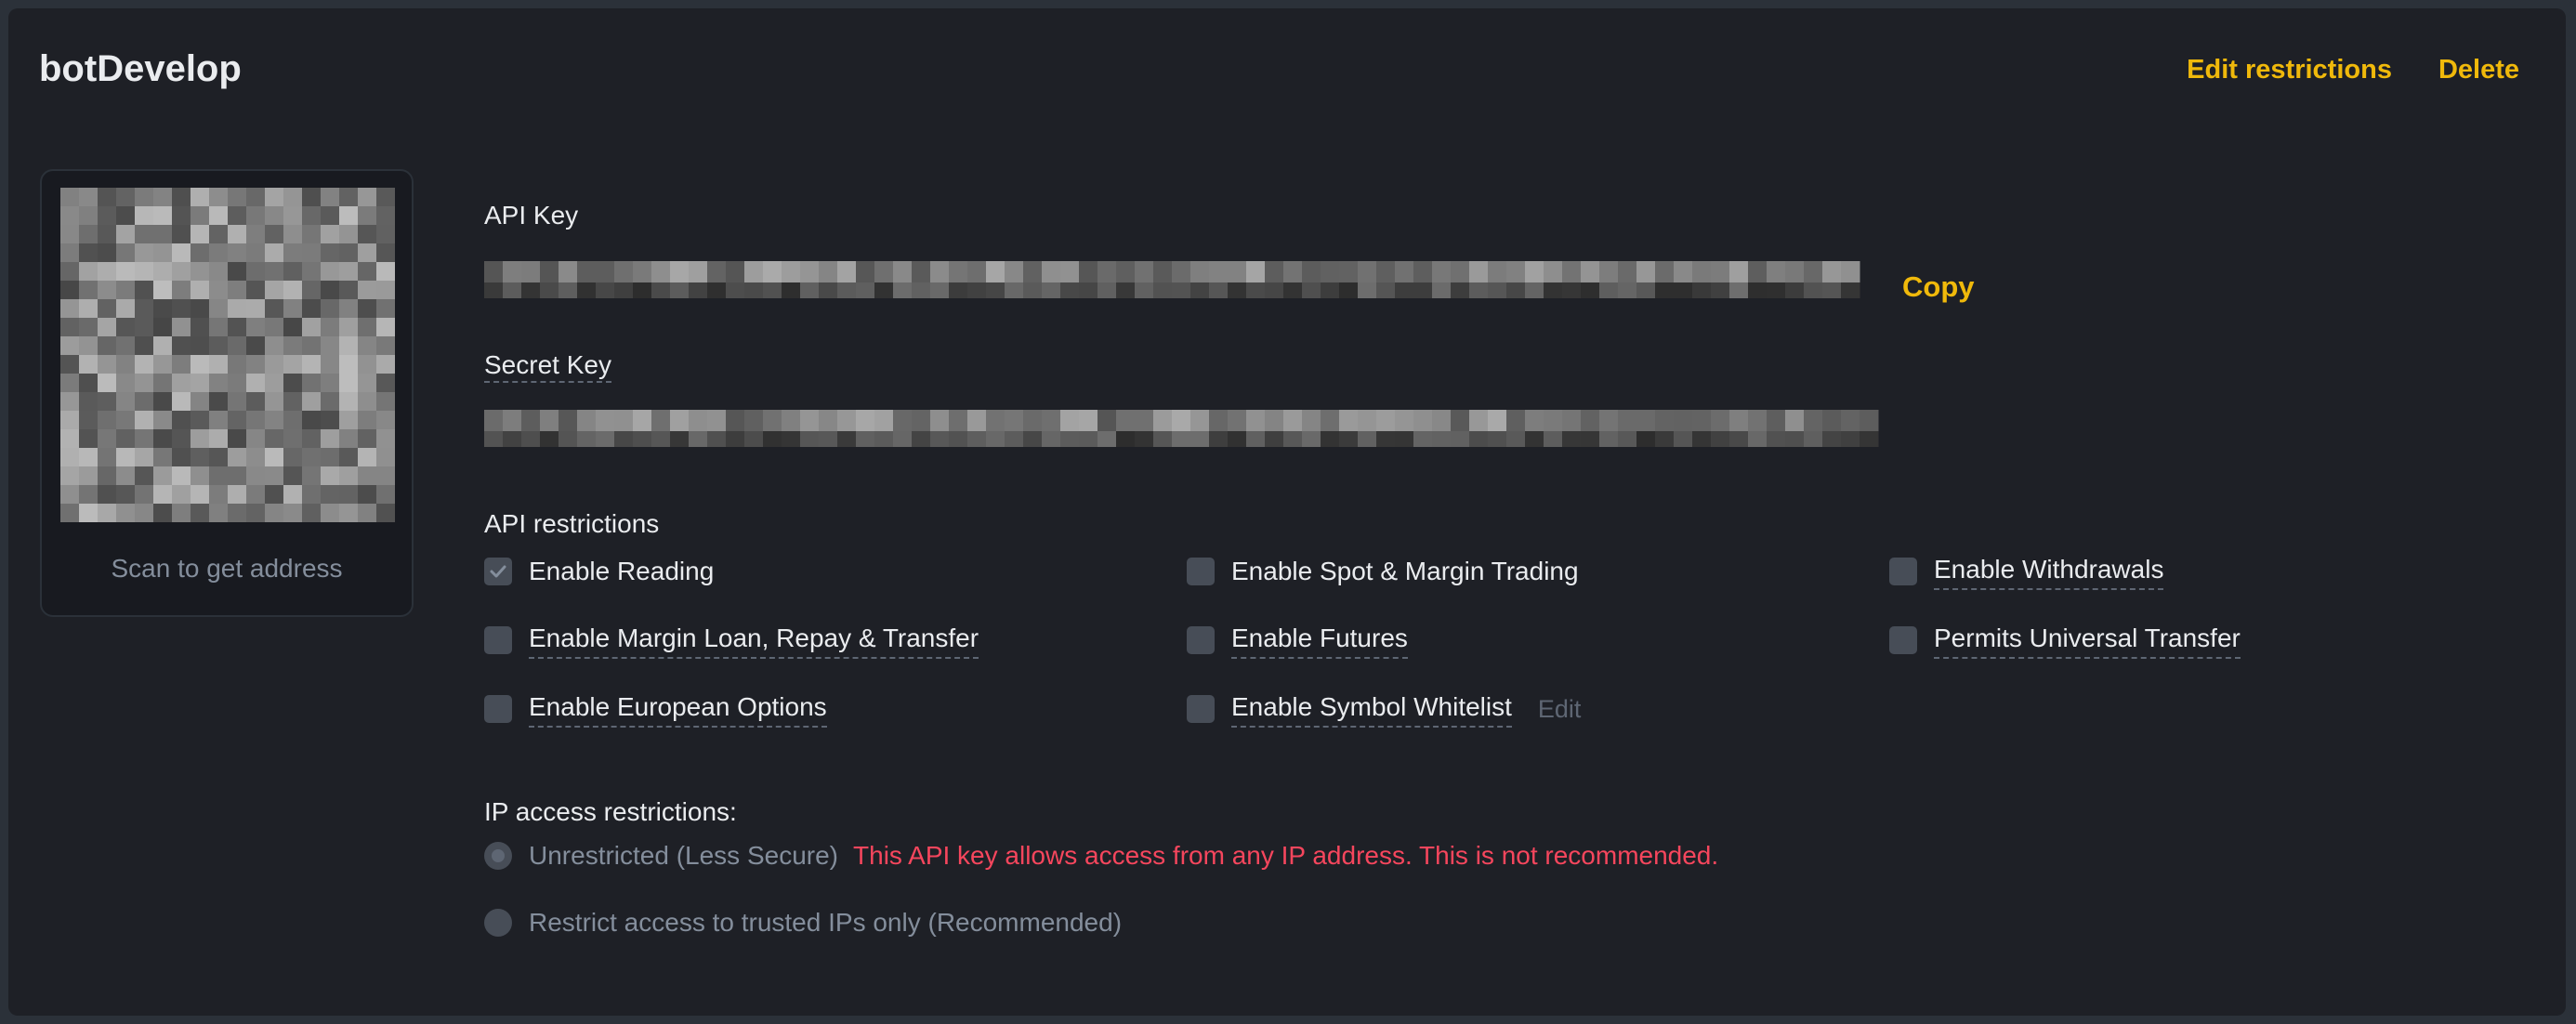  I want to click on enable-withdrawals-checkbox: Enable Withdrawals, so click(2026, 571).